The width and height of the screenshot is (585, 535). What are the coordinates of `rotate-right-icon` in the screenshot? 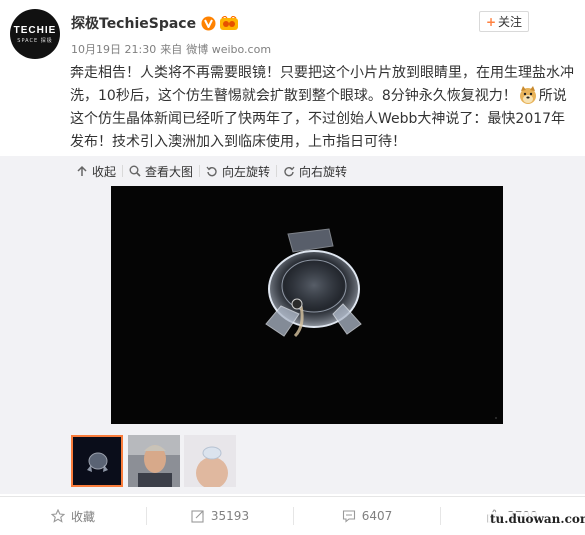 It's located at (289, 171).